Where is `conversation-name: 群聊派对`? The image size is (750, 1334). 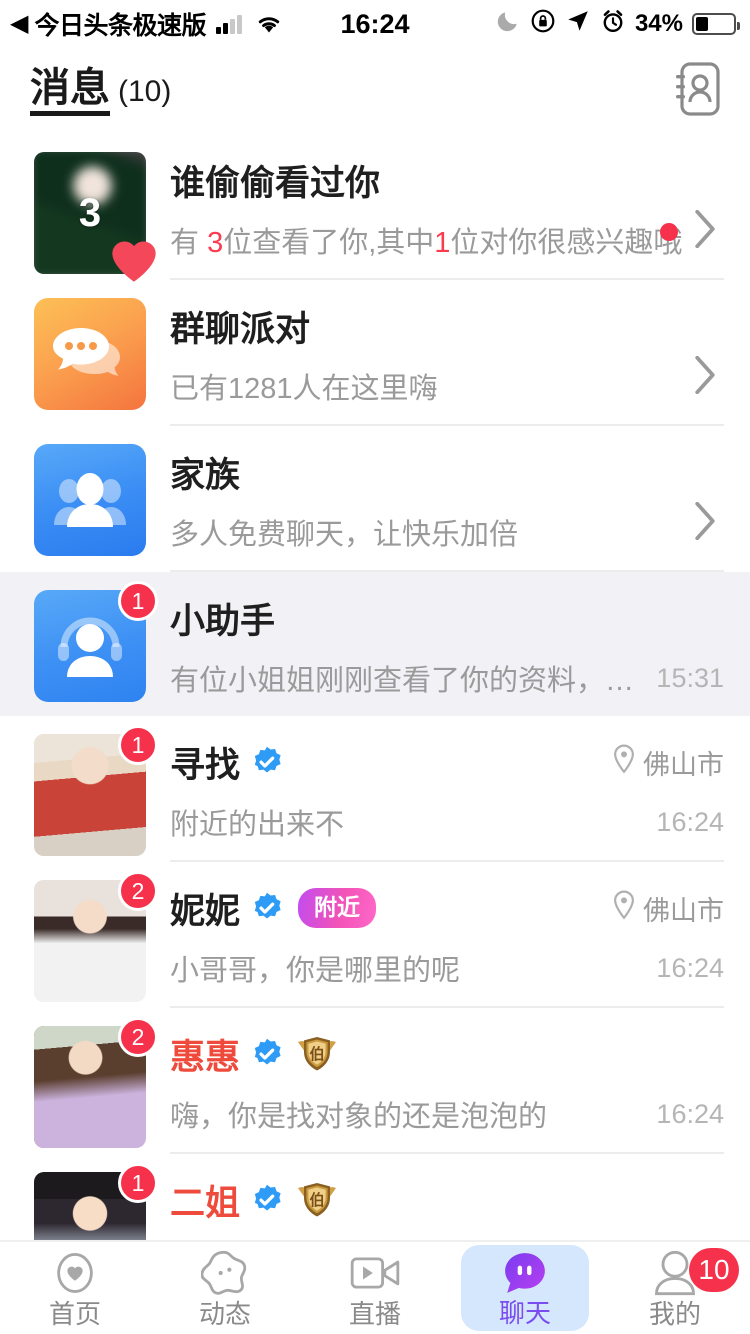 conversation-name: 群聊派对 is located at coordinates (240, 329).